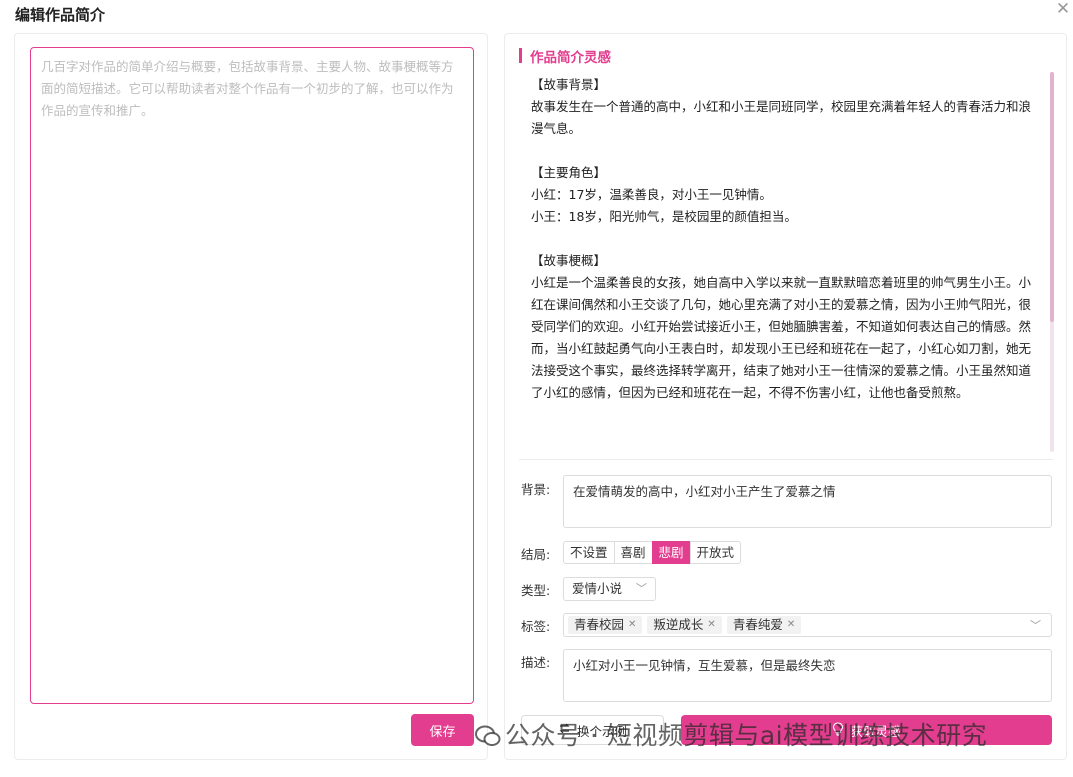  What do you see at coordinates (838, 730) in the screenshot?
I see `lightbulb-icon` at bounding box center [838, 730].